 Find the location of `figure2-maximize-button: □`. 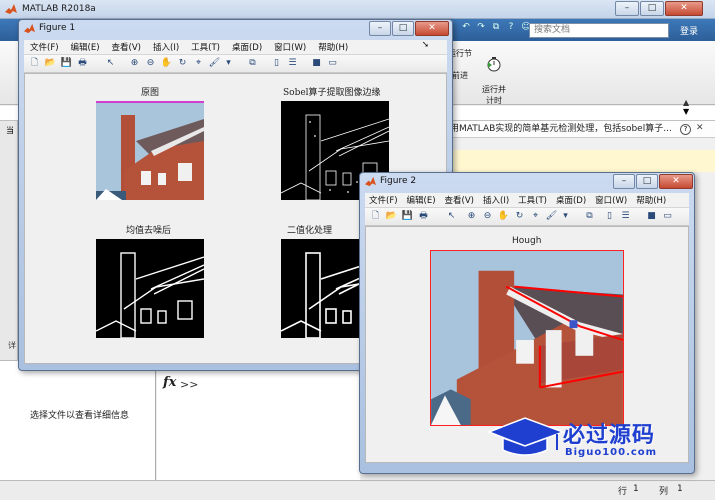

figure2-maximize-button: □ is located at coordinates (647, 181).